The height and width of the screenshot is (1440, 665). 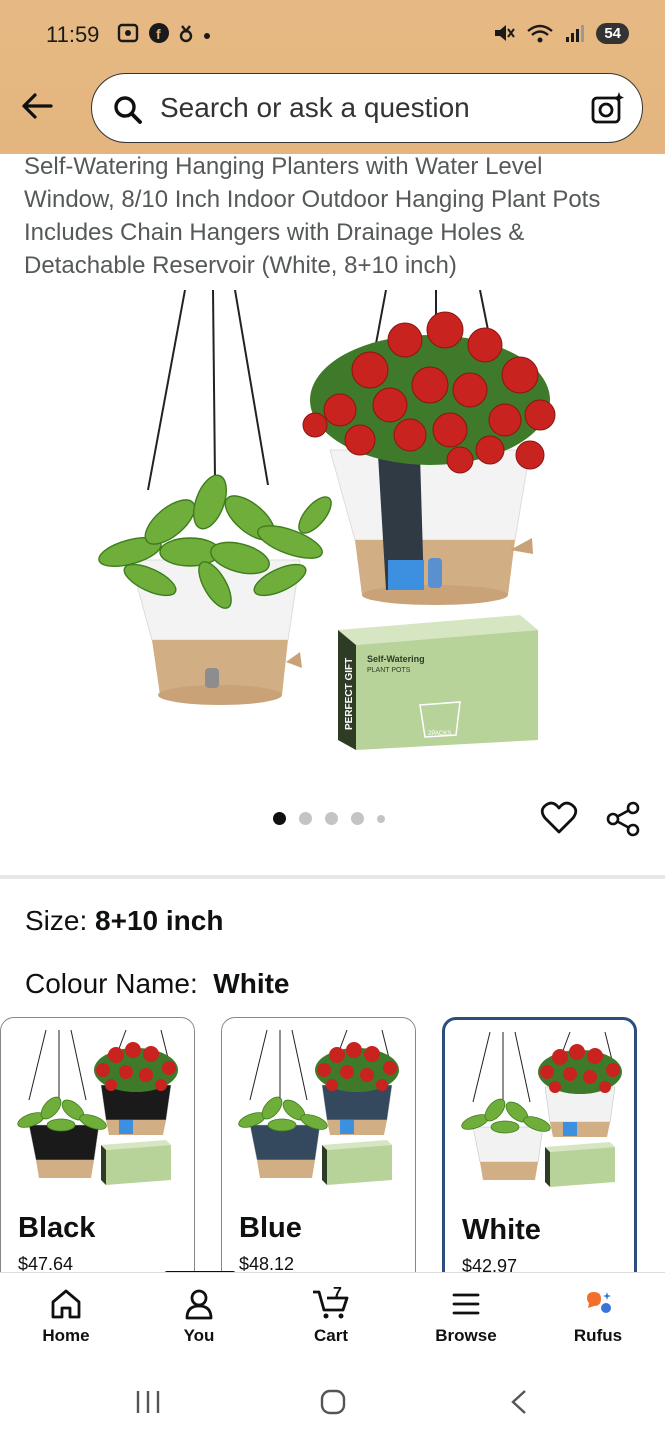 I want to click on cart-icon, so click(x=331, y=1304).